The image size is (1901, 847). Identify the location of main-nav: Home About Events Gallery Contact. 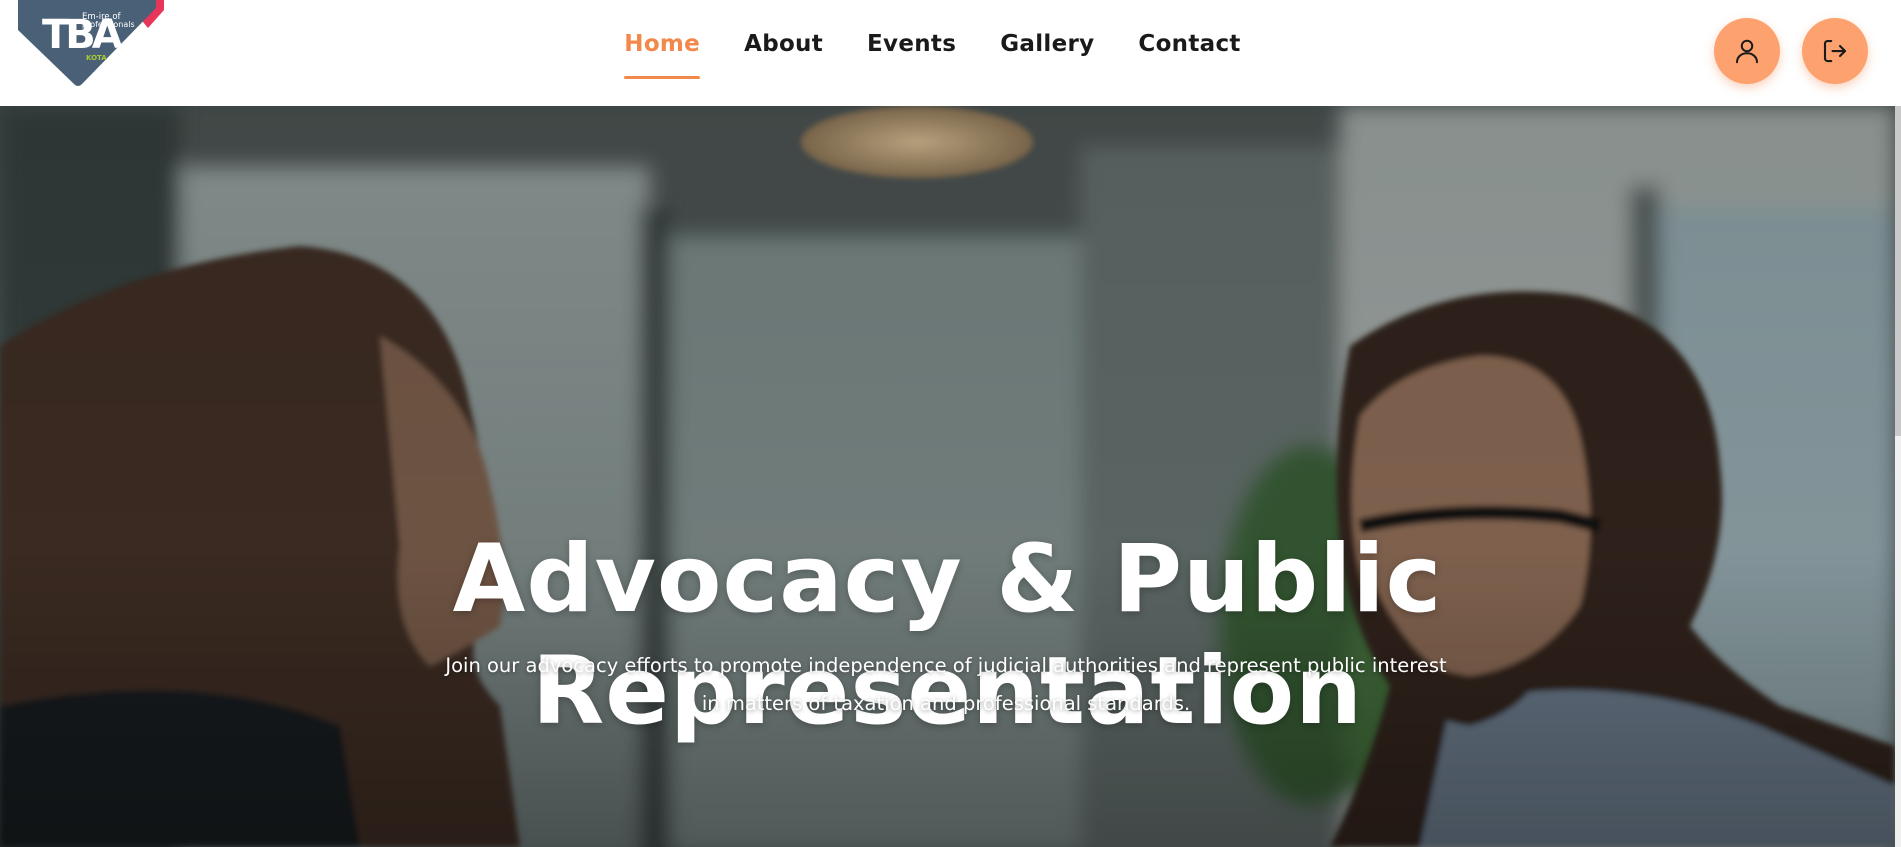
(950, 53).